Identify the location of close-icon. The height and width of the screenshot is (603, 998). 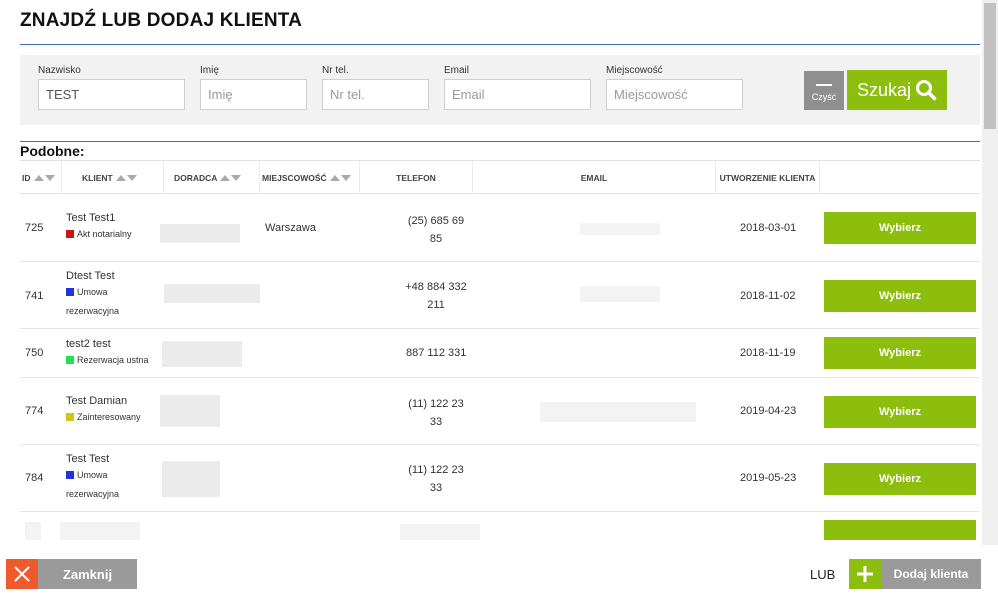
(22, 574).